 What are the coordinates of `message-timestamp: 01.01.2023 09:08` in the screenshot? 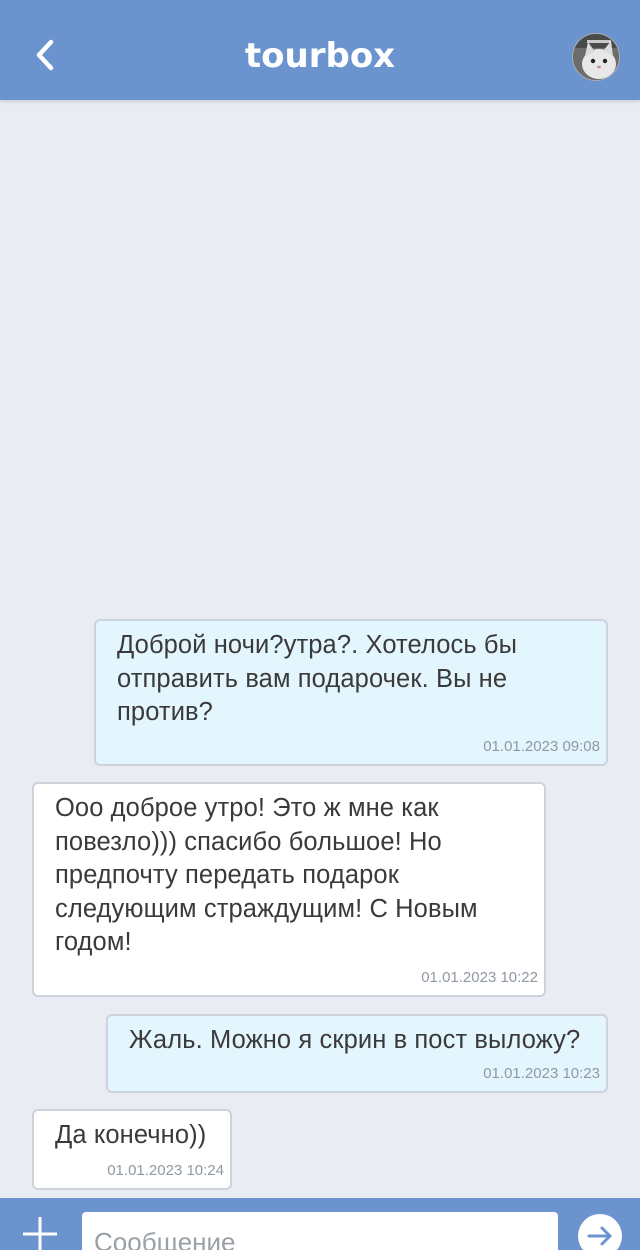 It's located at (541, 746).